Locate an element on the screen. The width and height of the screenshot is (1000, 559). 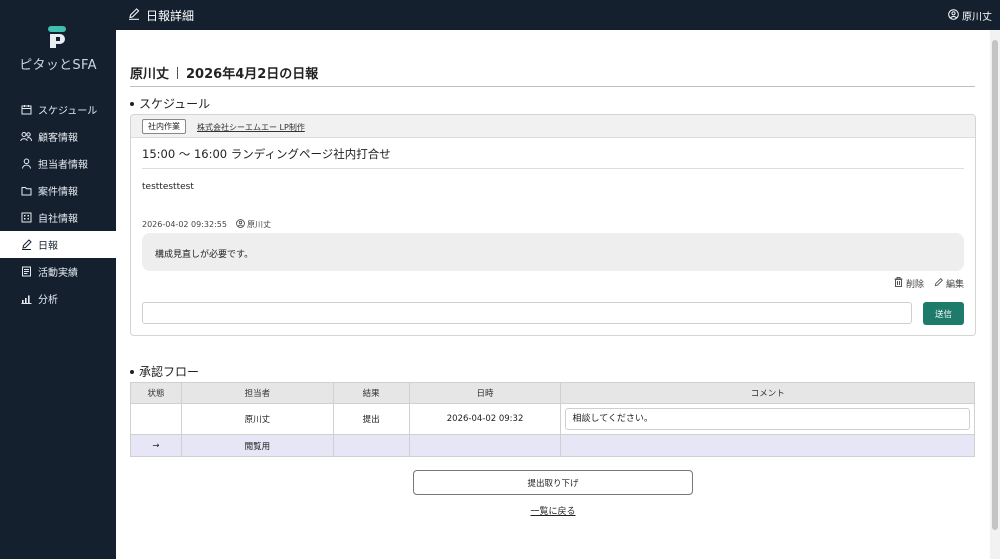
column-header: 日時 is located at coordinates (485, 393).